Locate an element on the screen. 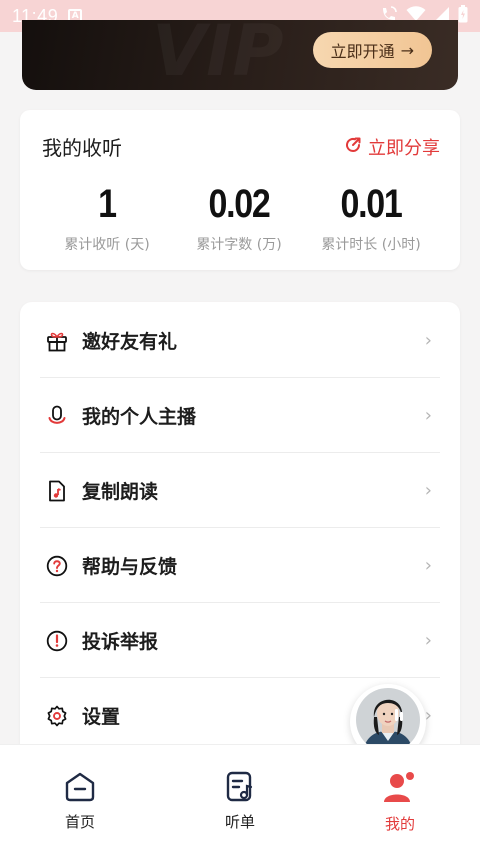 The height and width of the screenshot is (854, 480). home-icon is located at coordinates (80, 789).